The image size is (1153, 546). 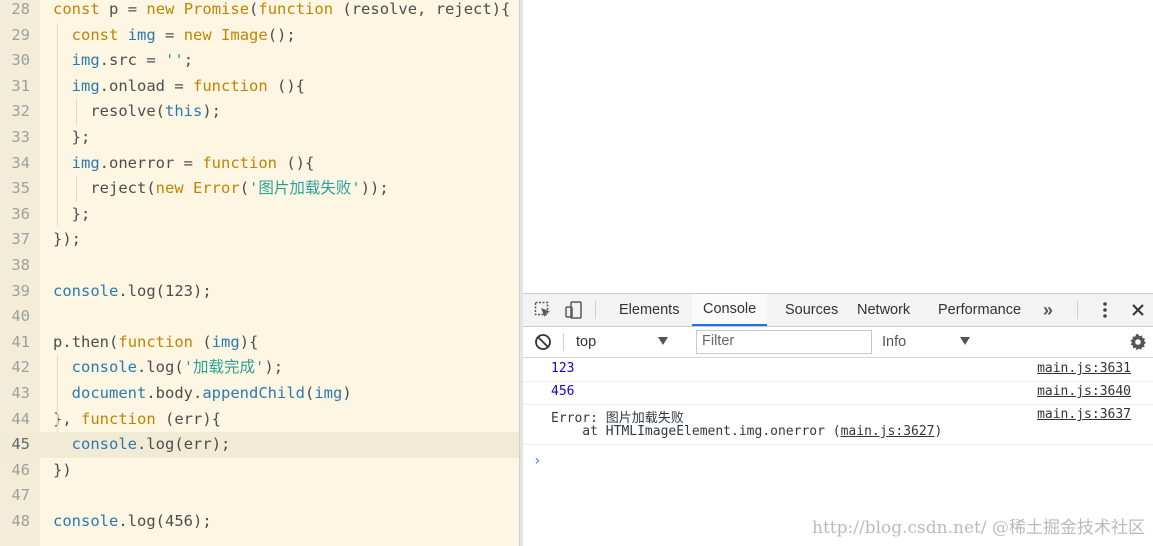 What do you see at coordinates (979, 310) in the screenshot?
I see `tab-performance: Performance` at bounding box center [979, 310].